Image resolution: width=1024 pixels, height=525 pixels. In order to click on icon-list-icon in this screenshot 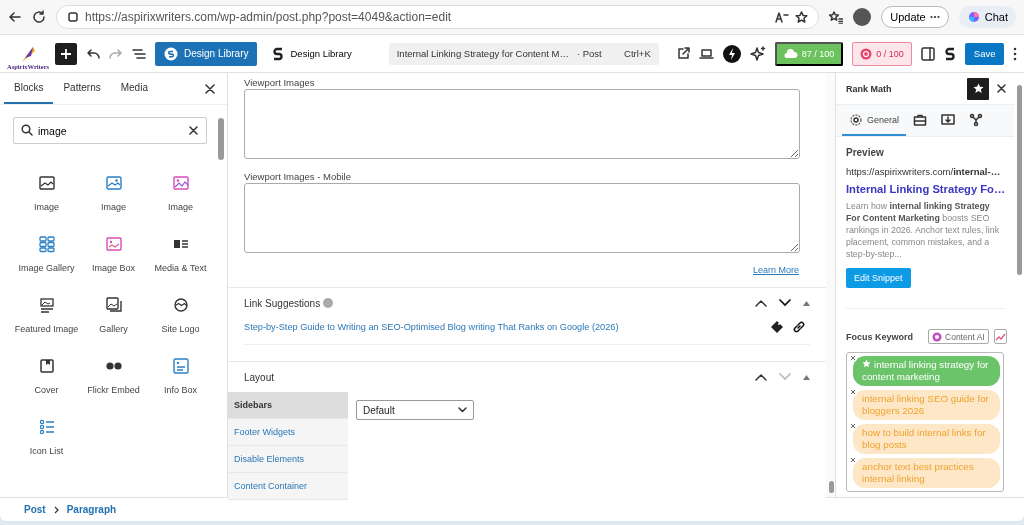, I will do `click(46, 427)`.